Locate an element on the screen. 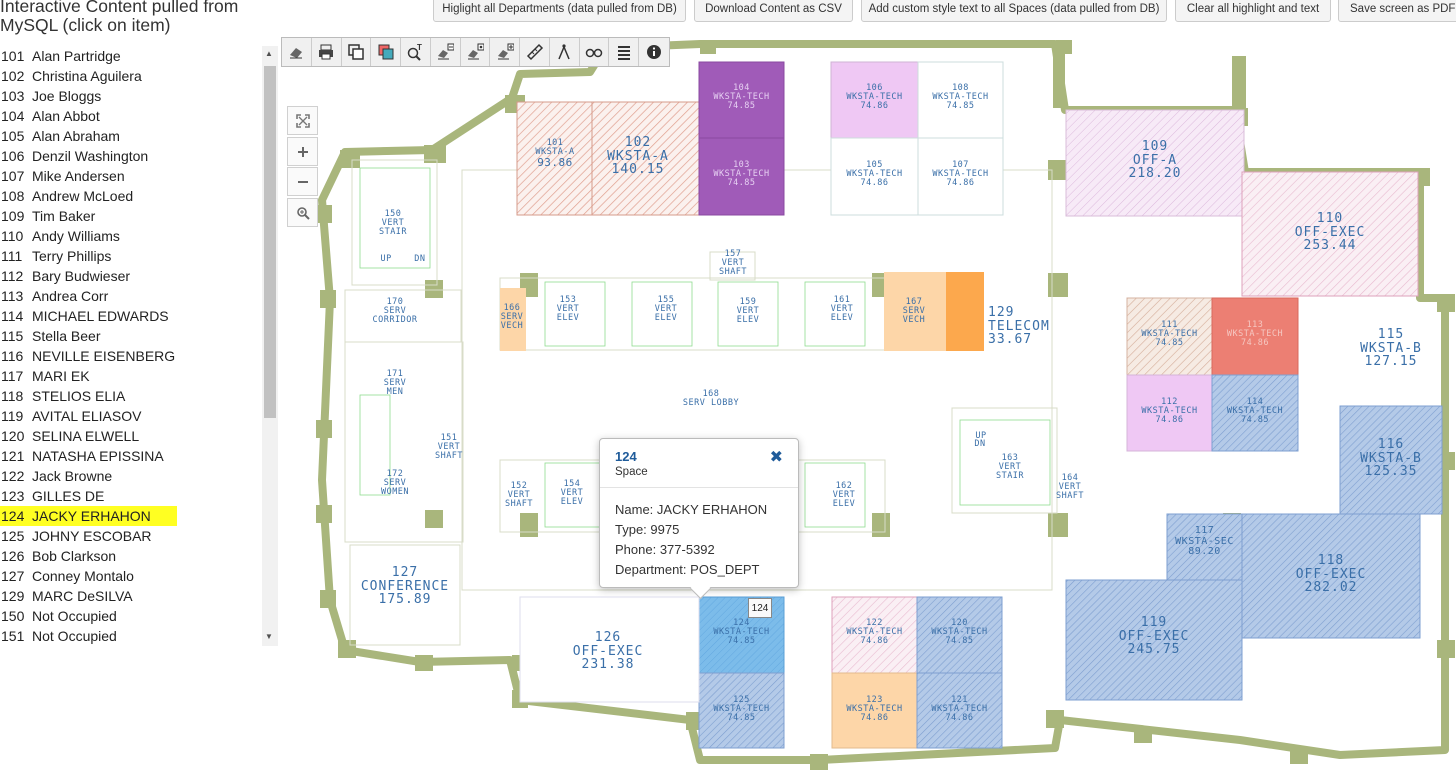 The image size is (1456, 772). occupant-room-number: 105 is located at coordinates (13, 136).